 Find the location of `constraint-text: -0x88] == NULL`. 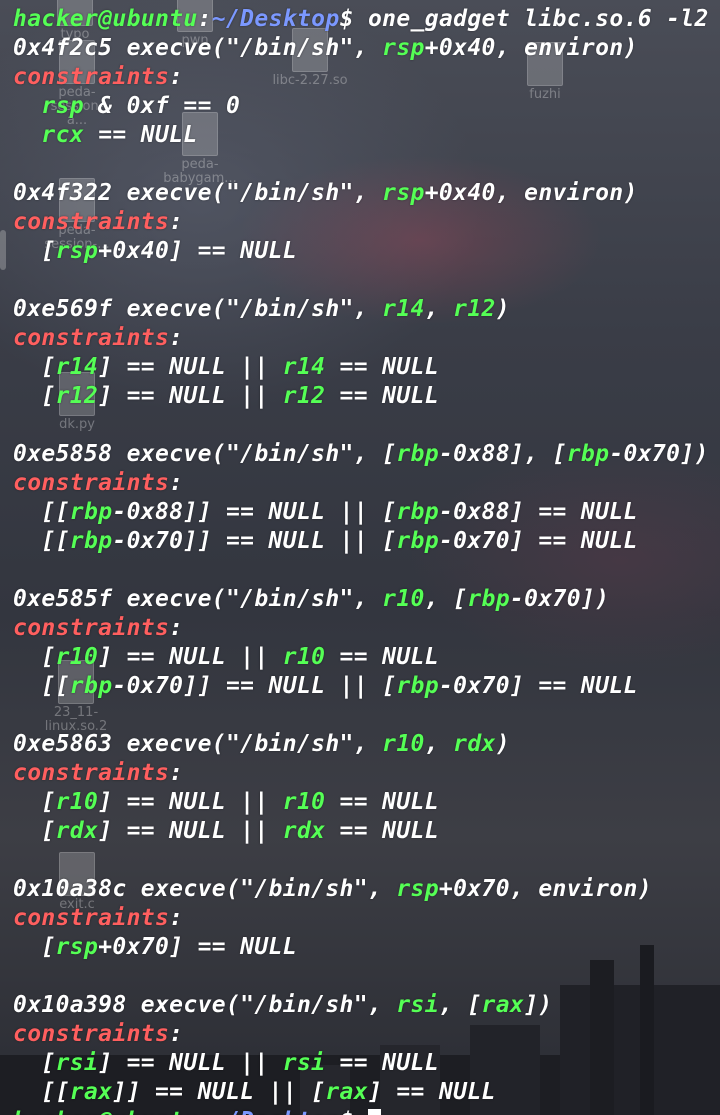

constraint-text: -0x88] == NULL is located at coordinates (538, 512).